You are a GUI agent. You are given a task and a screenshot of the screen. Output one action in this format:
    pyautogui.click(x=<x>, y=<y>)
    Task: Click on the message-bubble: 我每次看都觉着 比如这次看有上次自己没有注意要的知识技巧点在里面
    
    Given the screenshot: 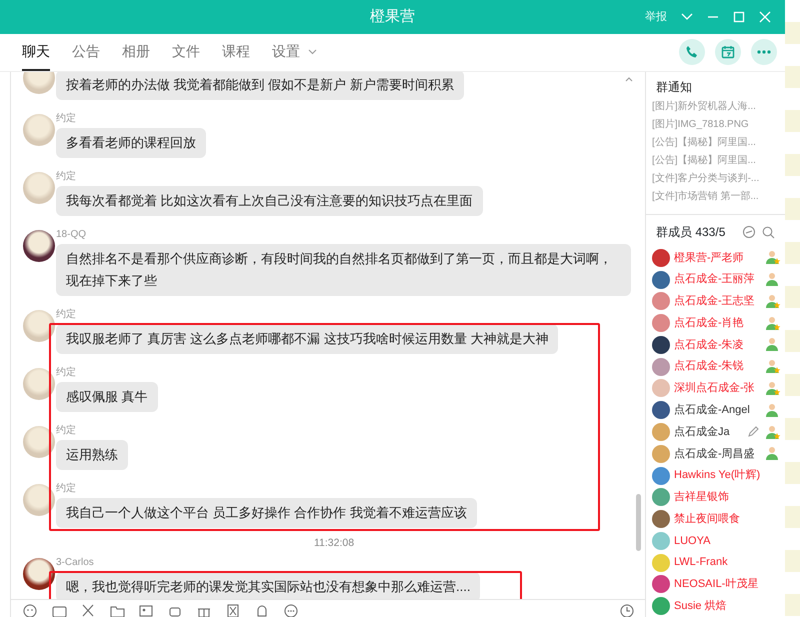 What is the action you would take?
    pyautogui.click(x=269, y=201)
    